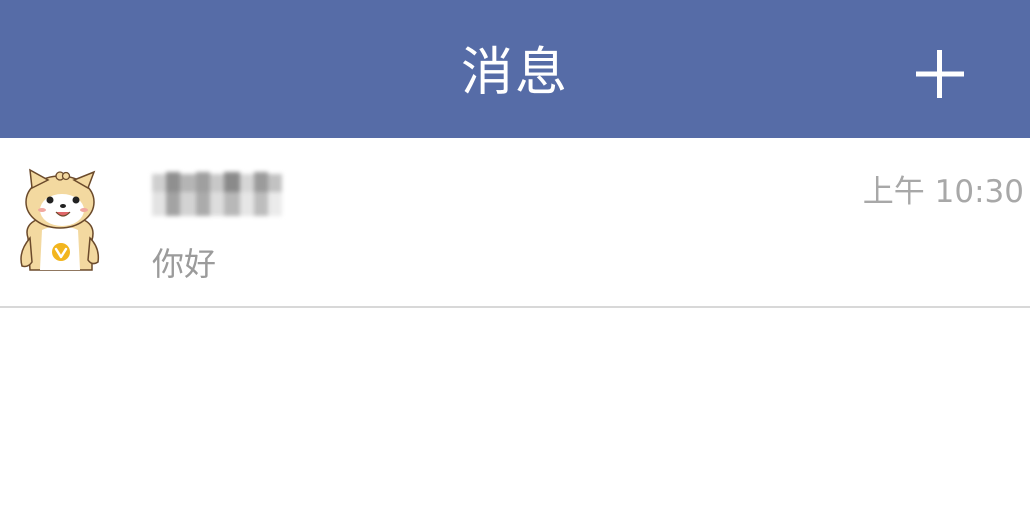  I want to click on cartoon-dog-avatar-icon, so click(60, 219).